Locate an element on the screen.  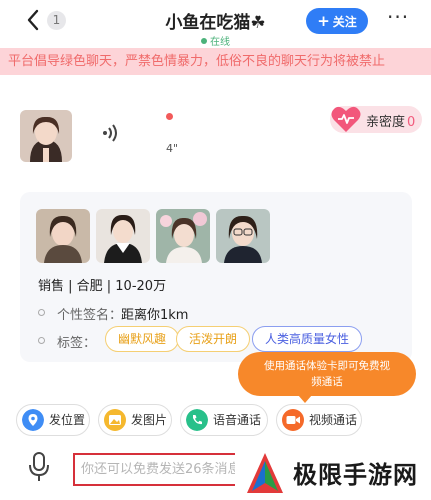
send-image-button: 发图片 is located at coordinates (135, 420).